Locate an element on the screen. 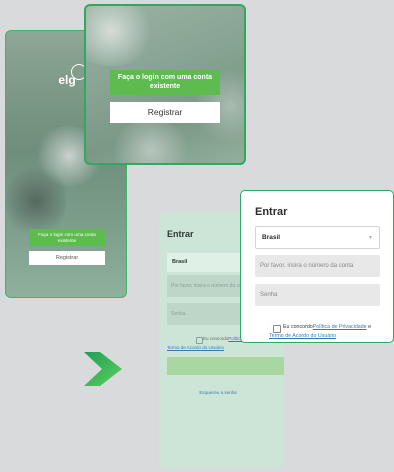 Image resolution: width=394 pixels, height=472 pixels. chevron-down-icon: ▼ is located at coordinates (370, 238).